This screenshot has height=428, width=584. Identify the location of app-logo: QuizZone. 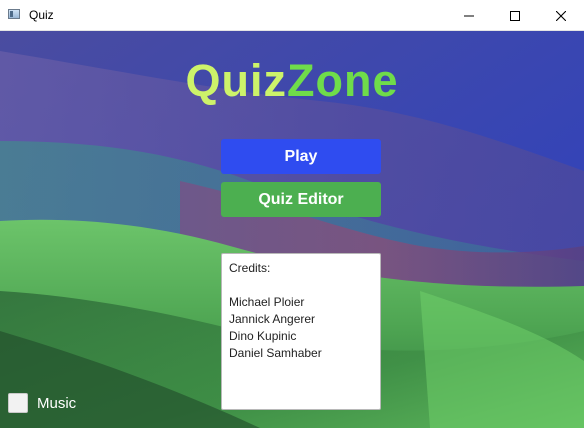
(292, 81).